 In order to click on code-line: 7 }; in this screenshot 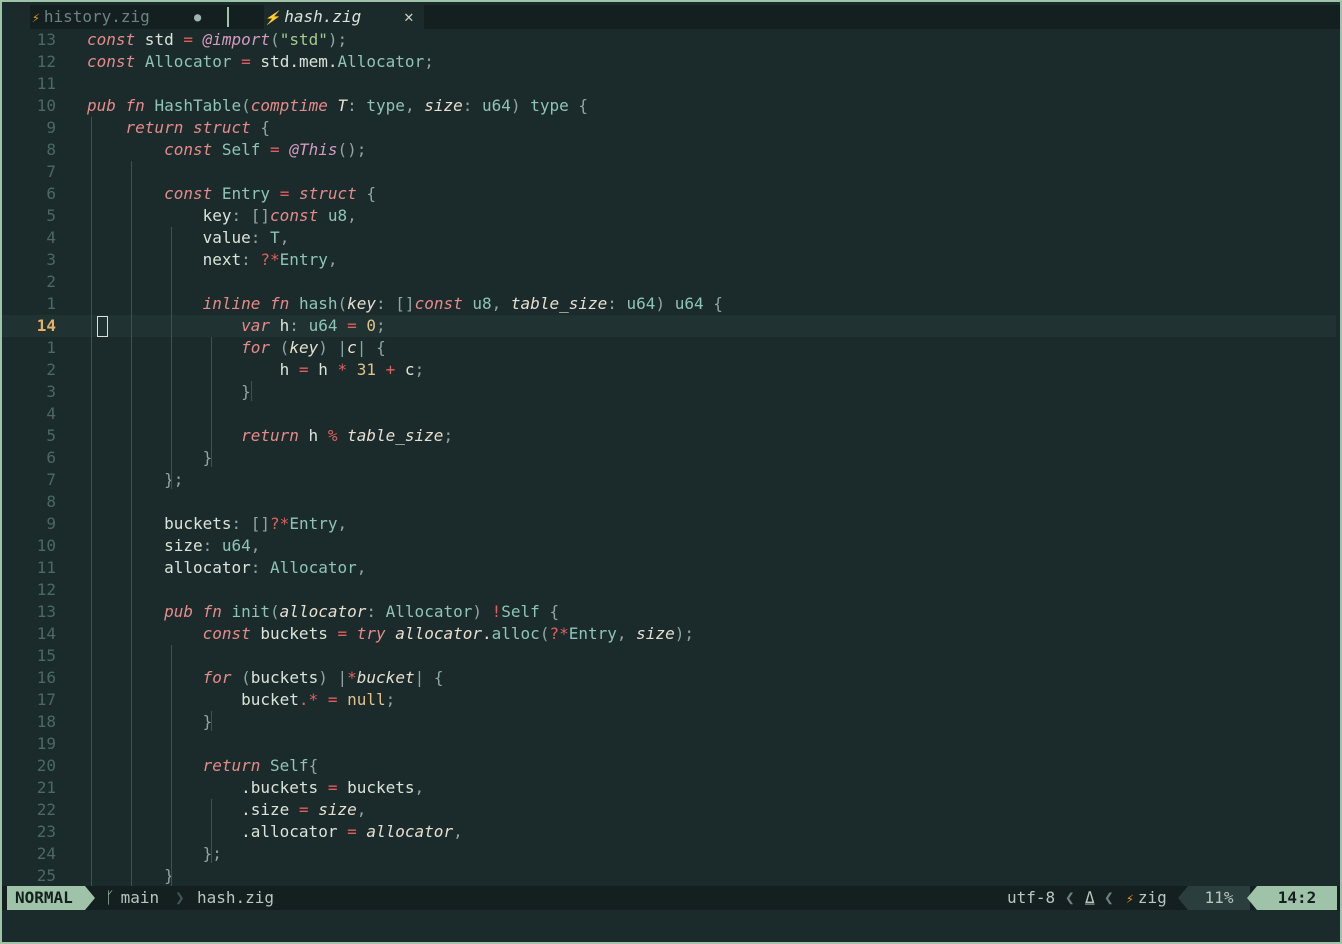, I will do `click(669, 480)`.